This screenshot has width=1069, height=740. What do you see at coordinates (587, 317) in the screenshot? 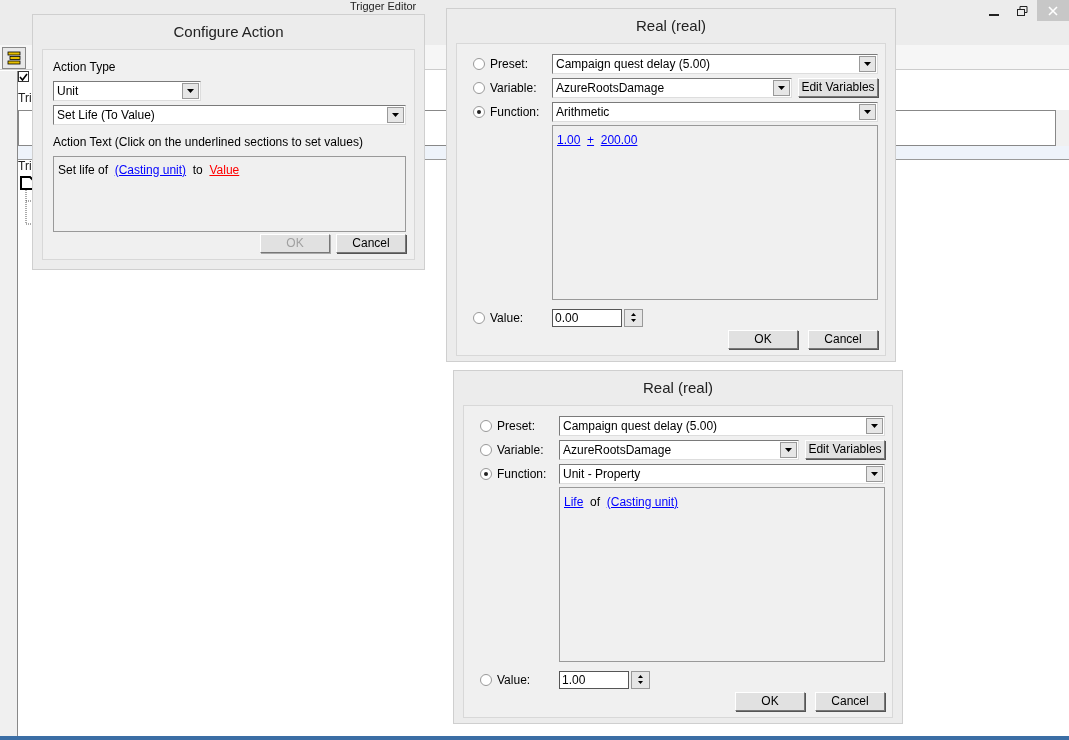
I see `value-input: 0.00` at bounding box center [587, 317].